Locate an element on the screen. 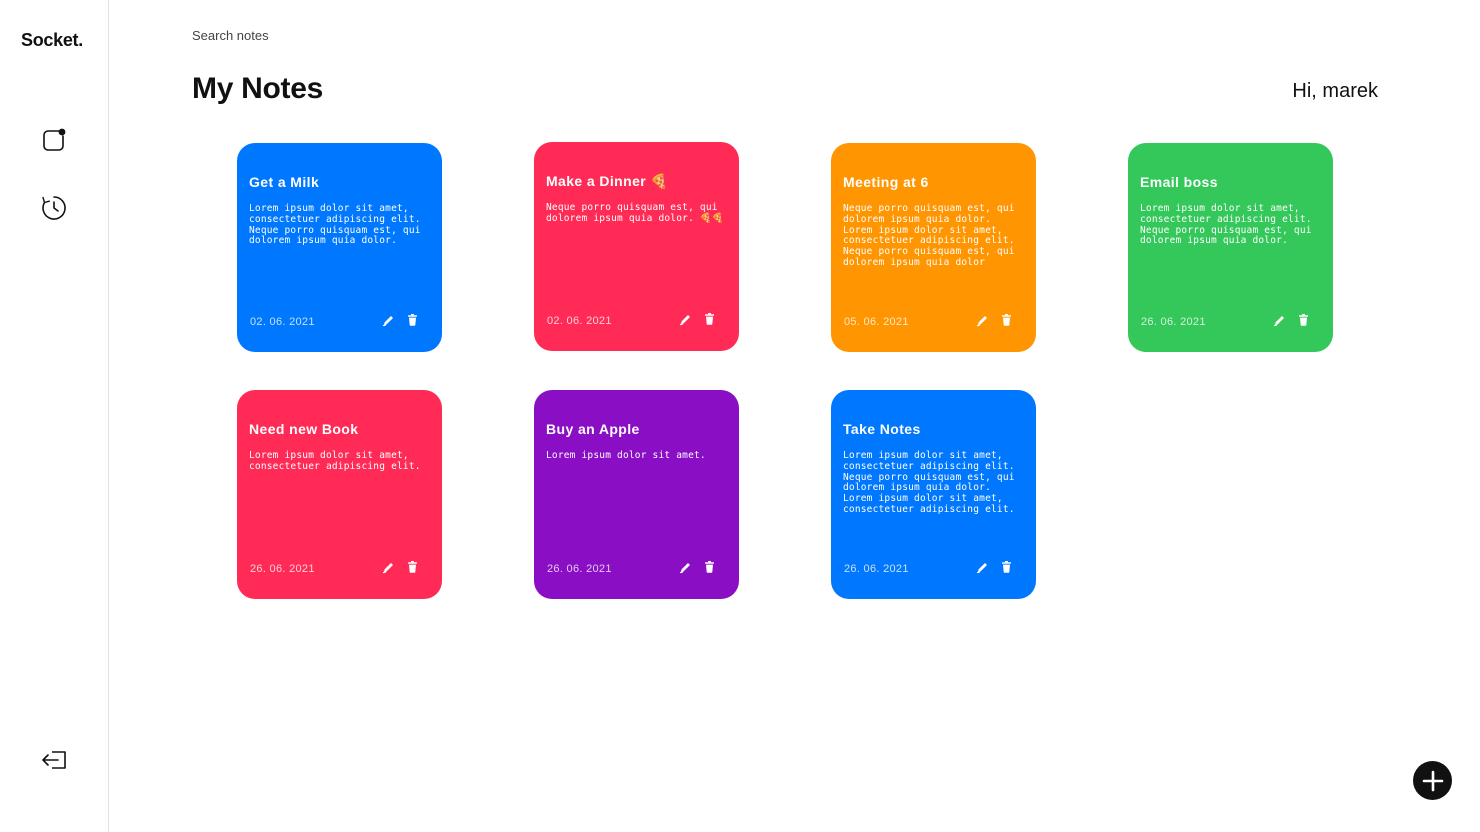 The height and width of the screenshot is (832, 1480). new-note-icon is located at coordinates (54, 140).